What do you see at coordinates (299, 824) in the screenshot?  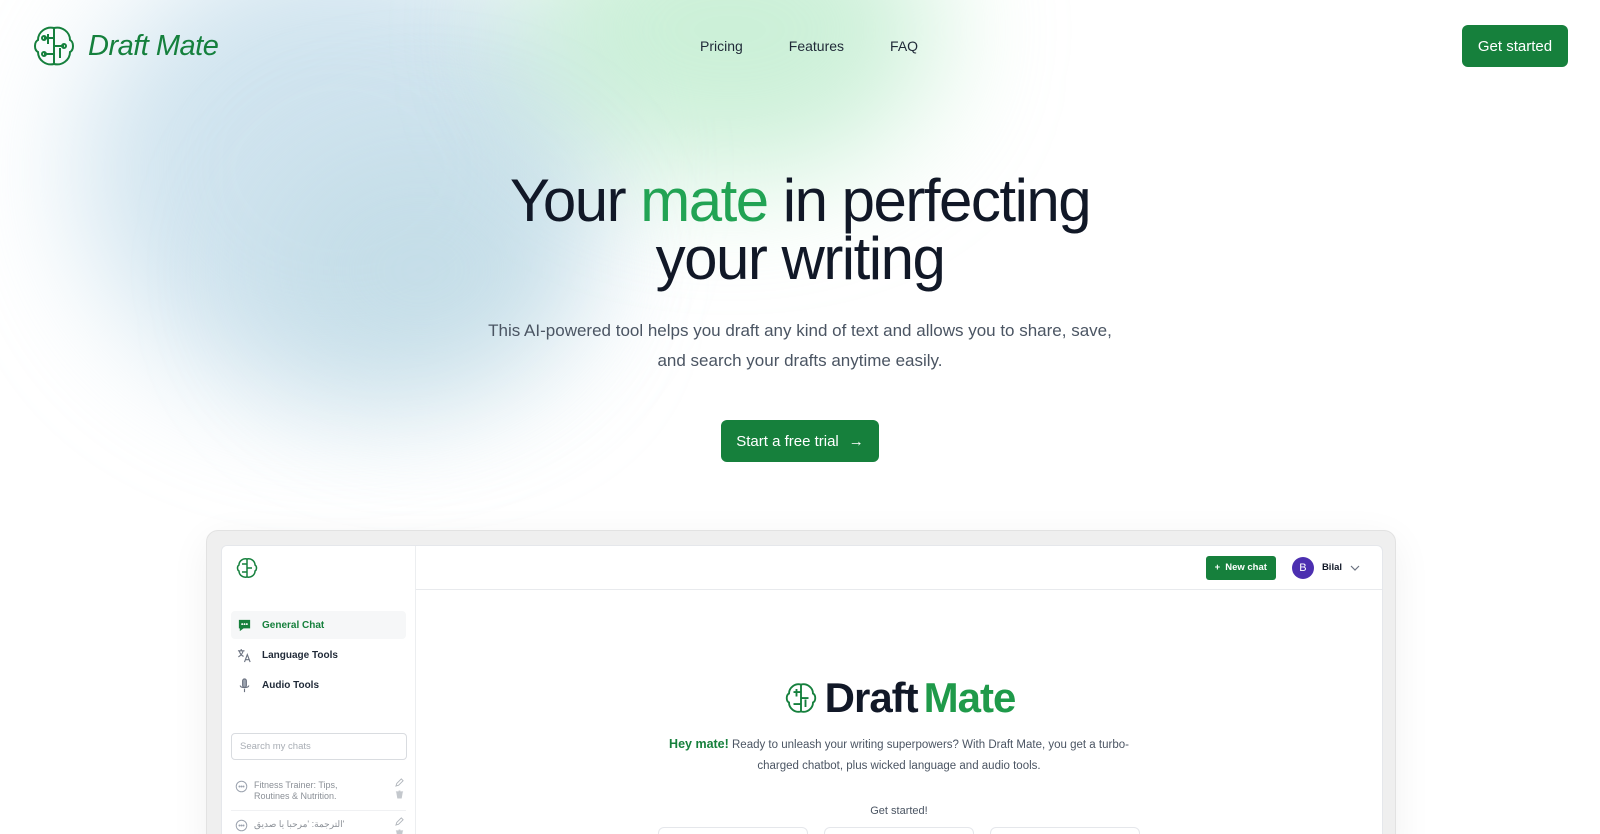 I see `chat-title-line1: الترجمة: 'مرحبا يا صديق'` at bounding box center [299, 824].